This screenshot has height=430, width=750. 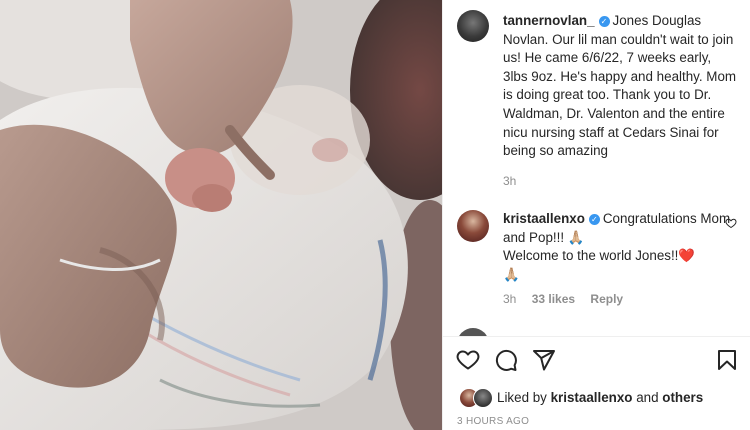 What do you see at coordinates (510, 299) in the screenshot?
I see `comment-time: 3h` at bounding box center [510, 299].